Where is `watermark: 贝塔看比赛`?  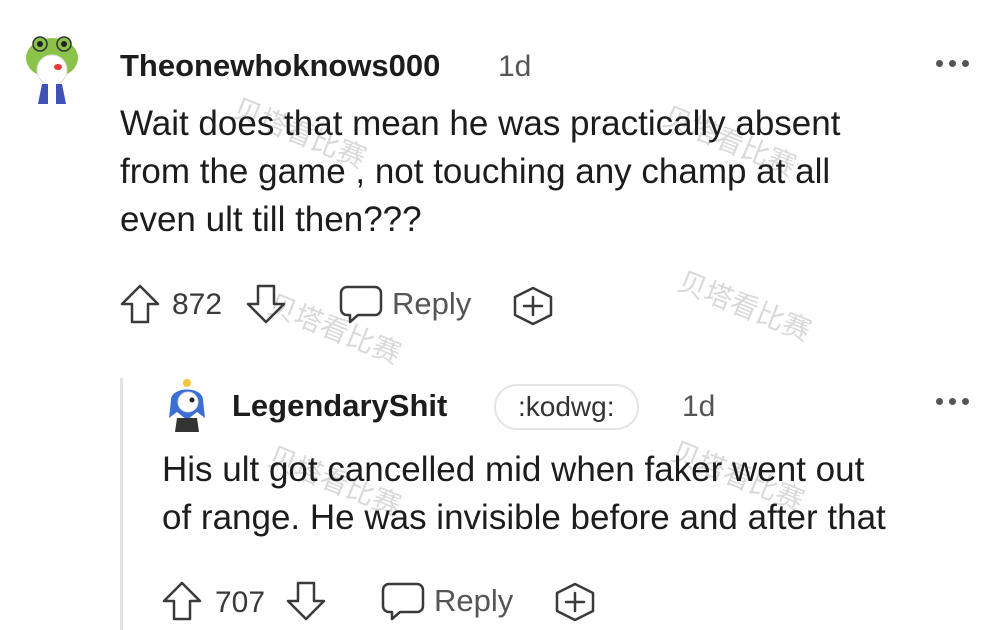
watermark: 贝塔看比赛 is located at coordinates (744, 306).